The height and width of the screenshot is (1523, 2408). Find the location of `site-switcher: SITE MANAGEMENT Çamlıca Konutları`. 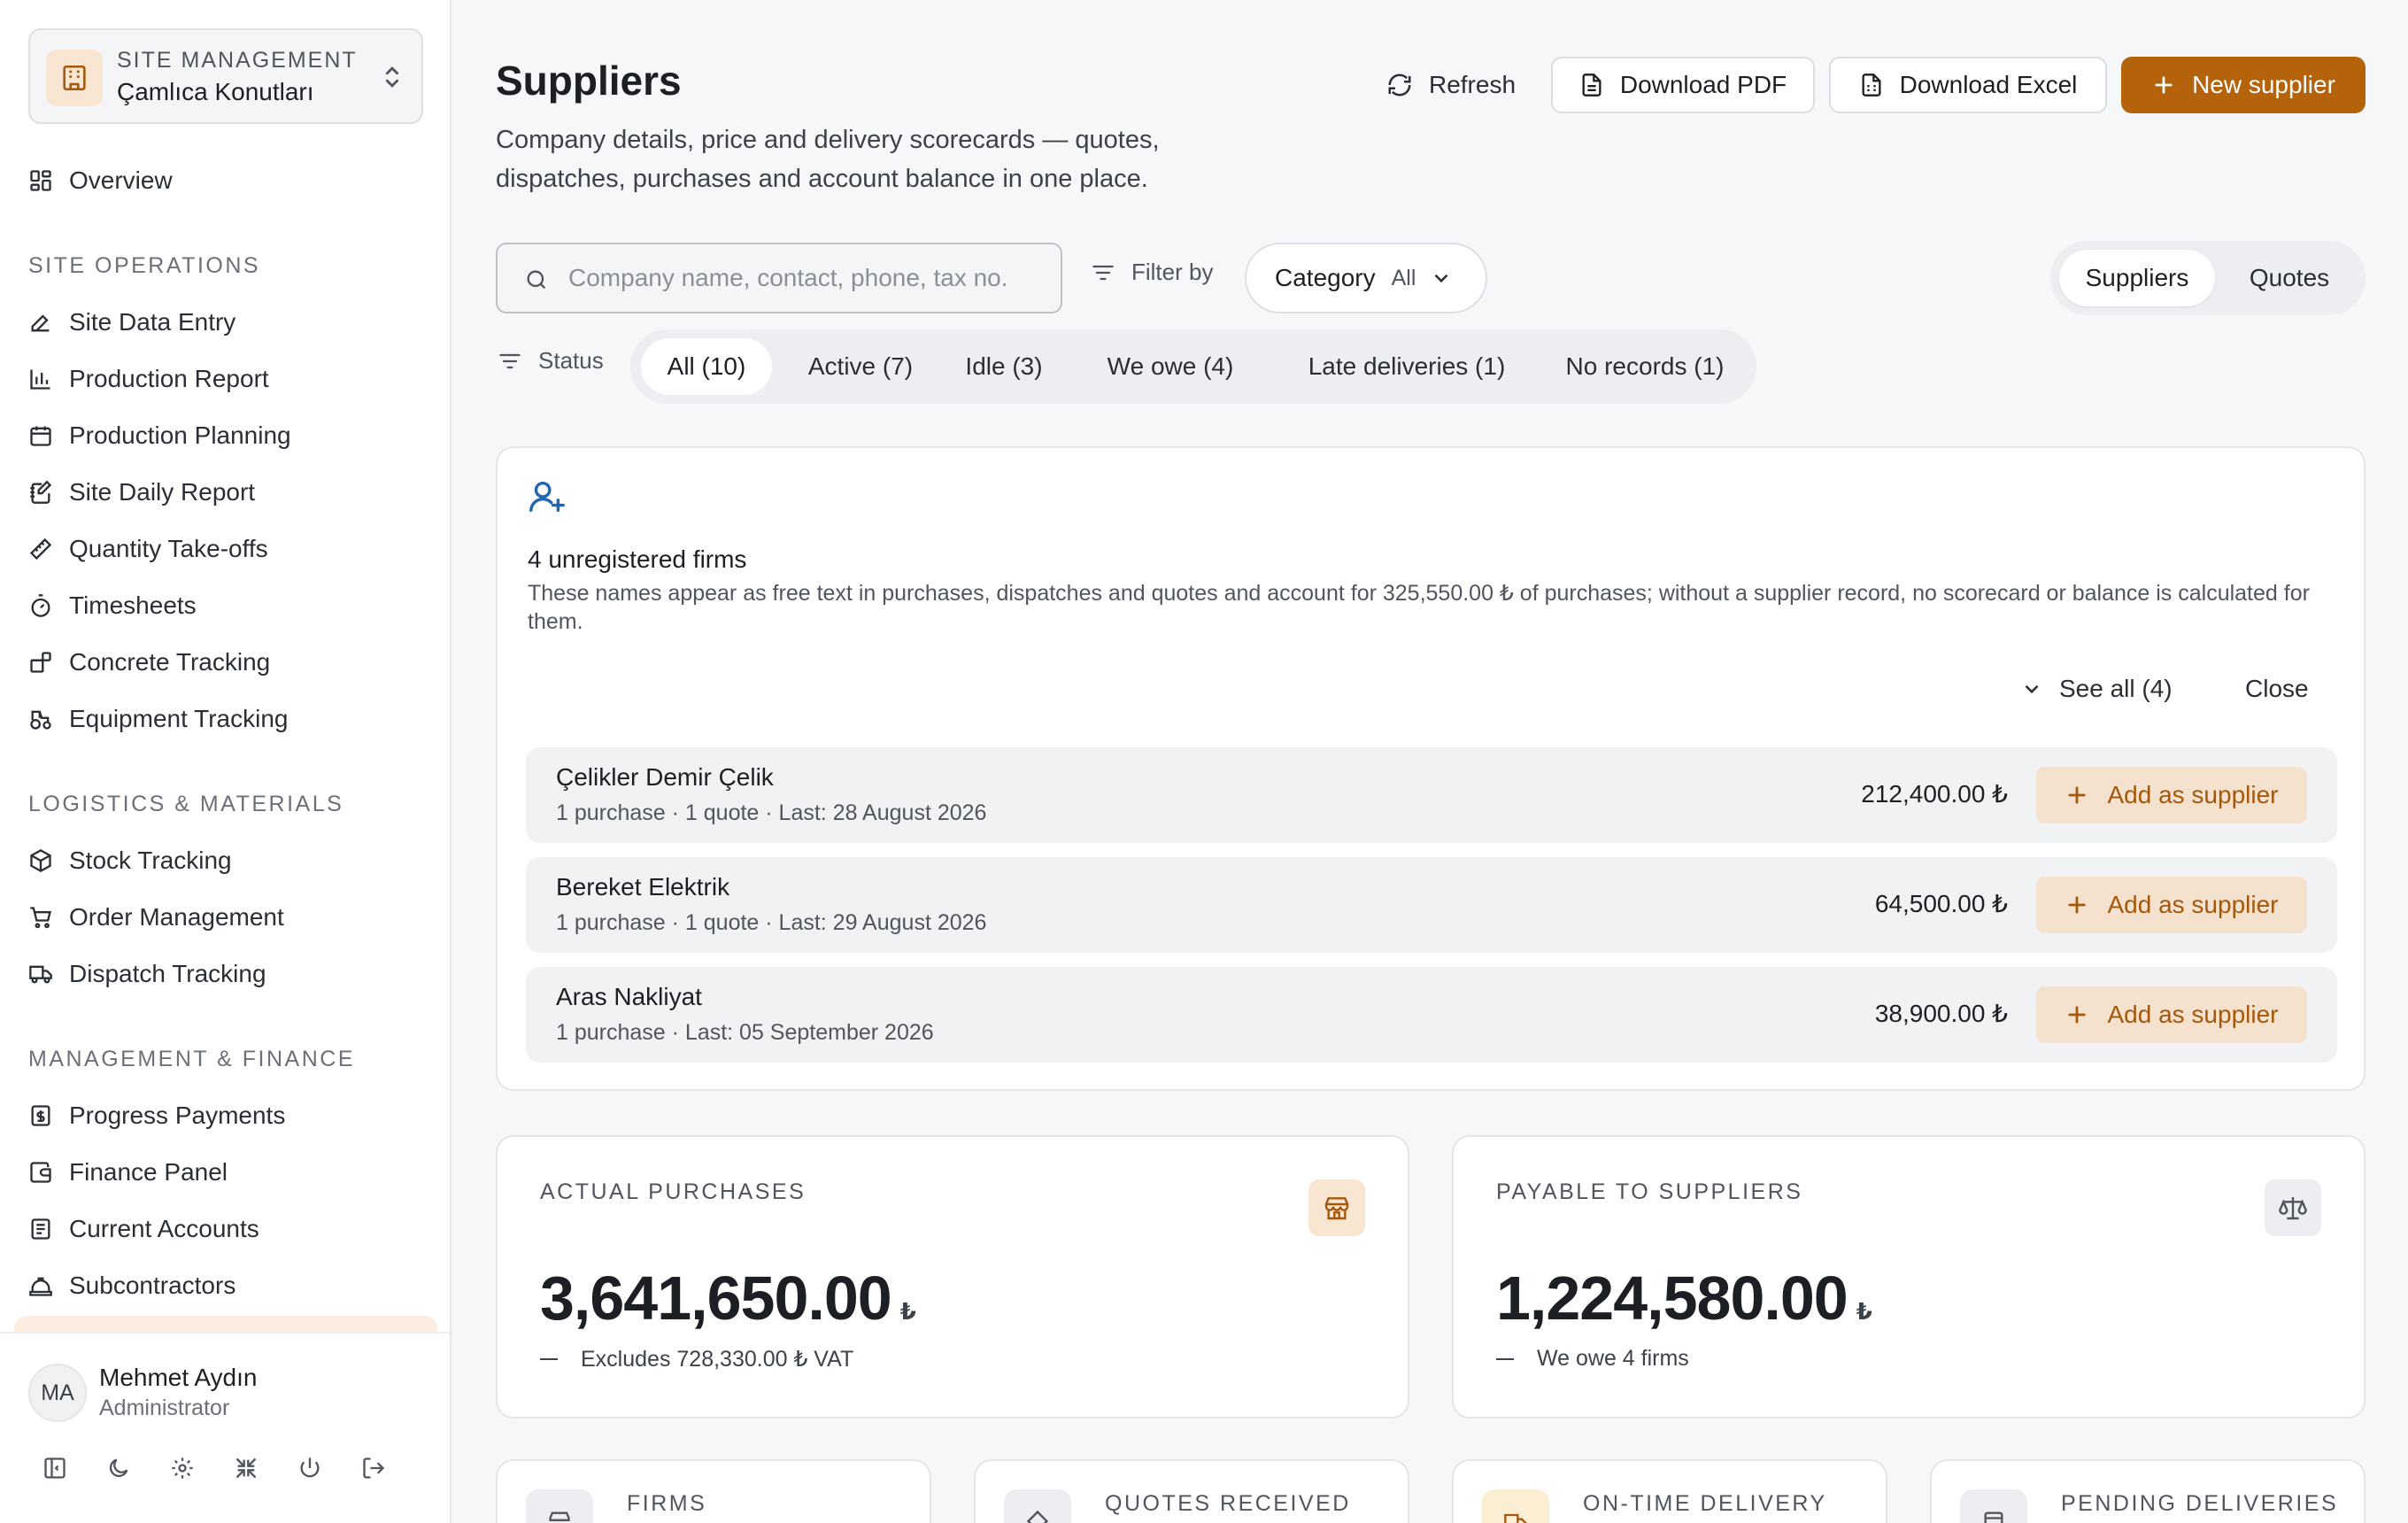

site-switcher: SITE MANAGEMENT Çamlıca Konutları is located at coordinates (225, 76).